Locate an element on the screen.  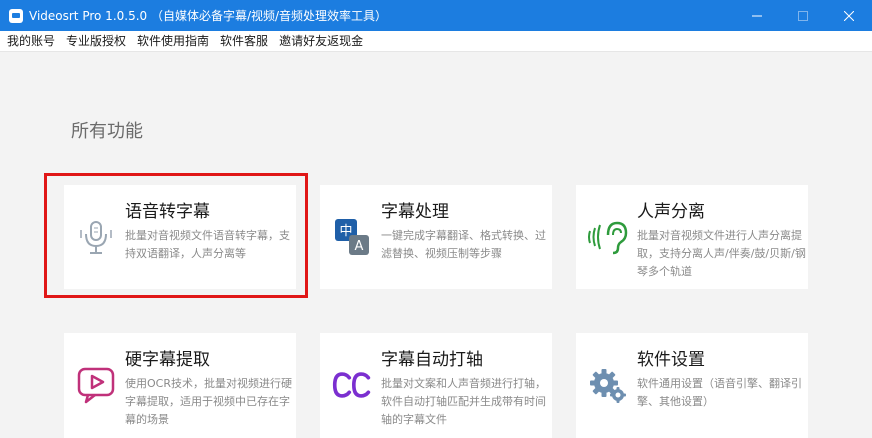
card-description: 批量对文案和人声音频进行打轴，软件自动打轴匹配并生成带有时间轴的字幕文件 is located at coordinates (463, 401).